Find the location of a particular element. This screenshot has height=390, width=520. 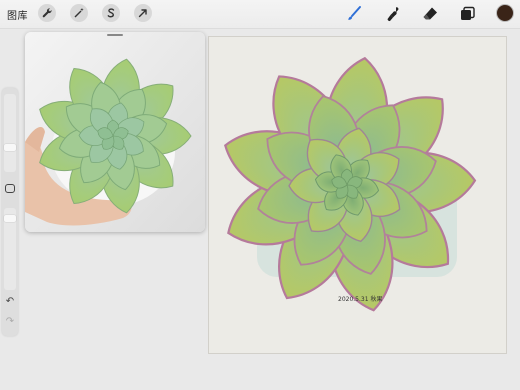

undo-icon: ↶ is located at coordinates (10, 302).